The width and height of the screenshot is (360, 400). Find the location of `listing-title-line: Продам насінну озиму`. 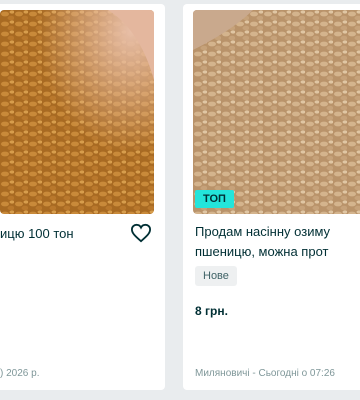

listing-title-line: Продам насінну озиму is located at coordinates (263, 231).